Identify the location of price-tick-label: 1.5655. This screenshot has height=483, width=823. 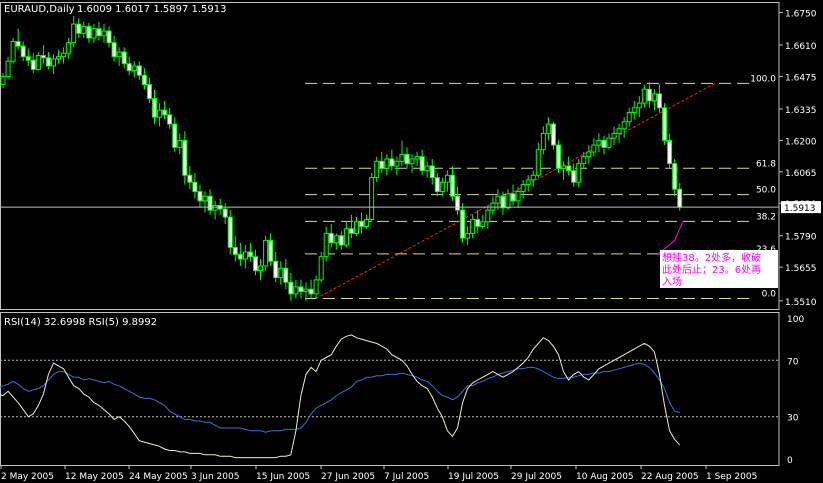
(801, 269).